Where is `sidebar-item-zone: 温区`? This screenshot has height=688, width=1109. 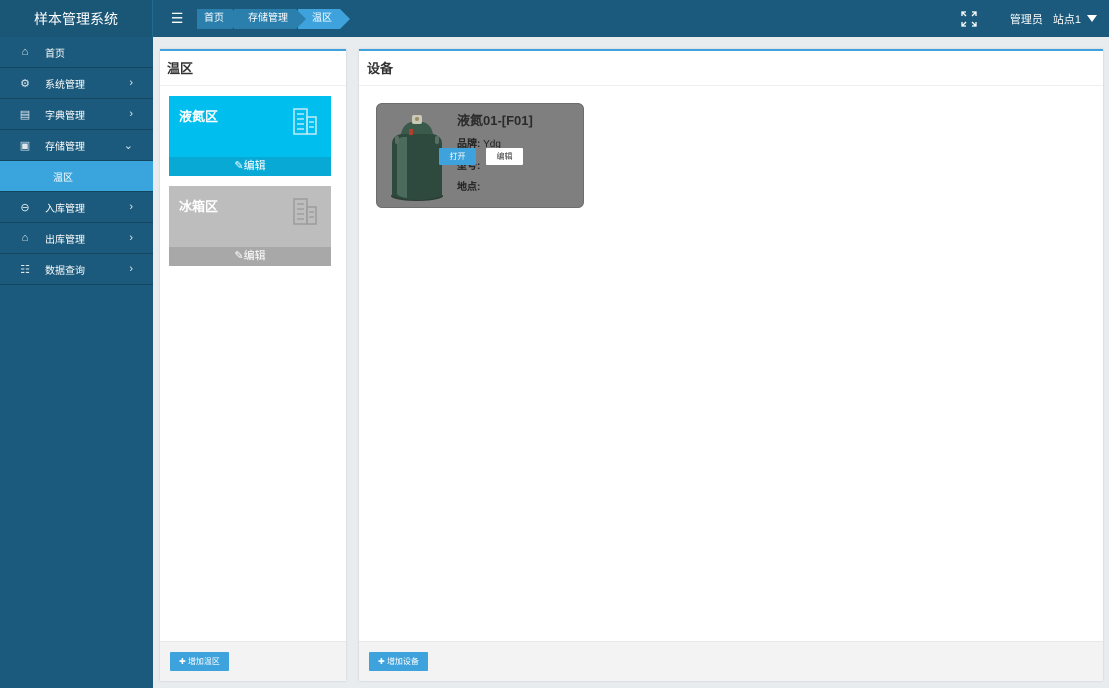
sidebar-item-zone: 温区 is located at coordinates (76, 176).